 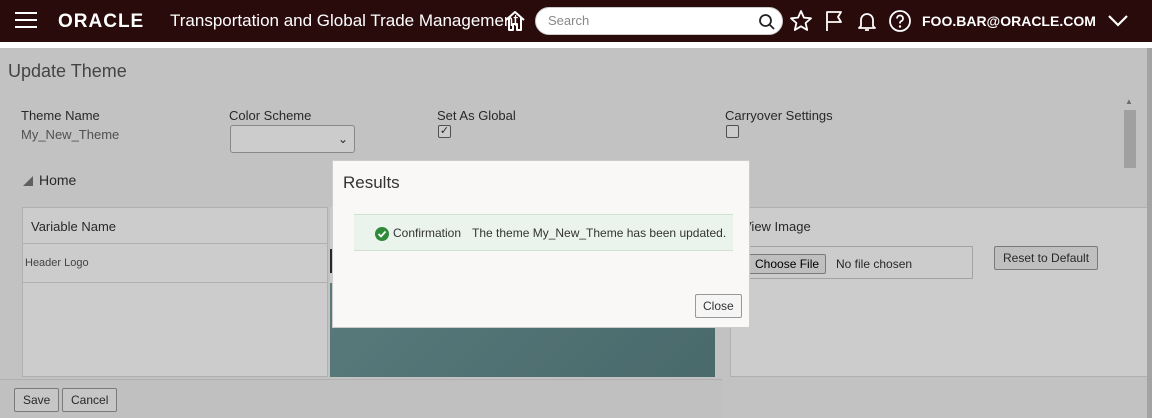 I want to click on search-icon, so click(x=767, y=22).